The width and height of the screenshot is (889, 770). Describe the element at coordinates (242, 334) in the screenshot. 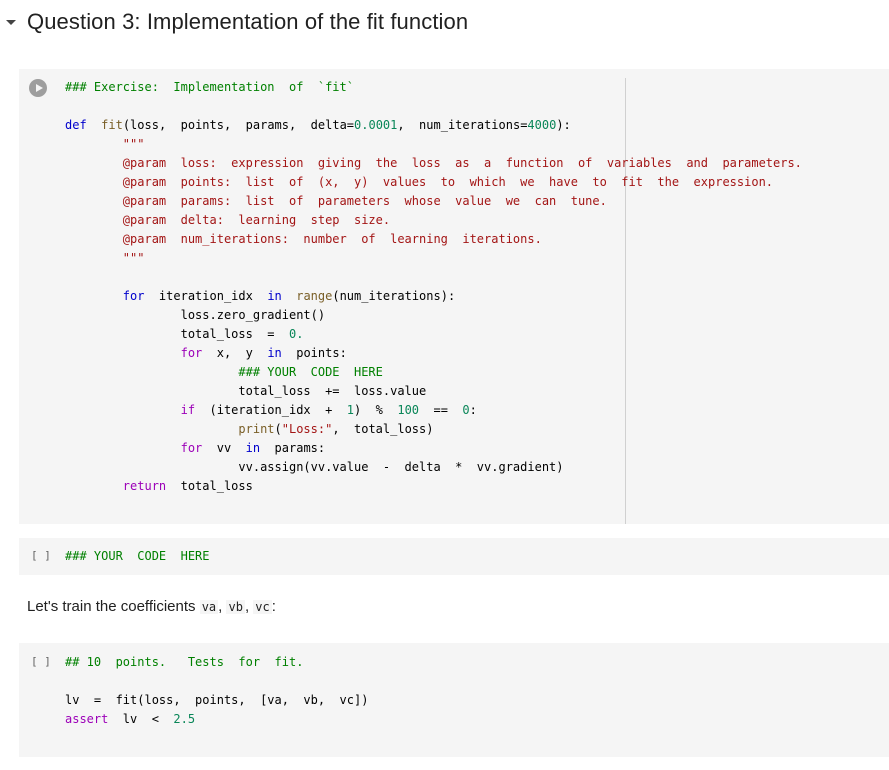

I see `code-line: total_loss = 0.` at that location.